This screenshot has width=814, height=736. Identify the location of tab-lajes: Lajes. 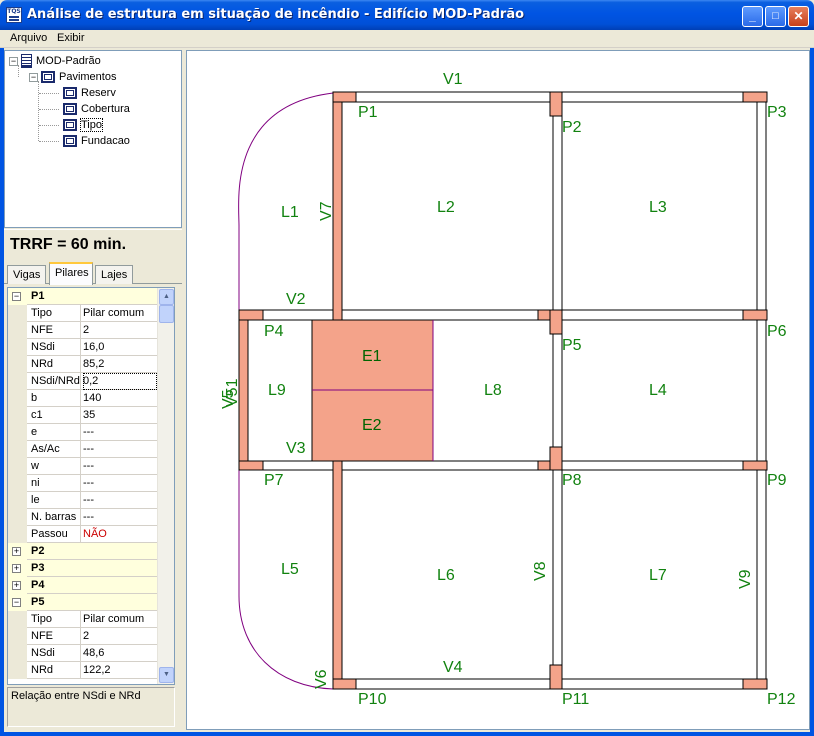
(114, 274).